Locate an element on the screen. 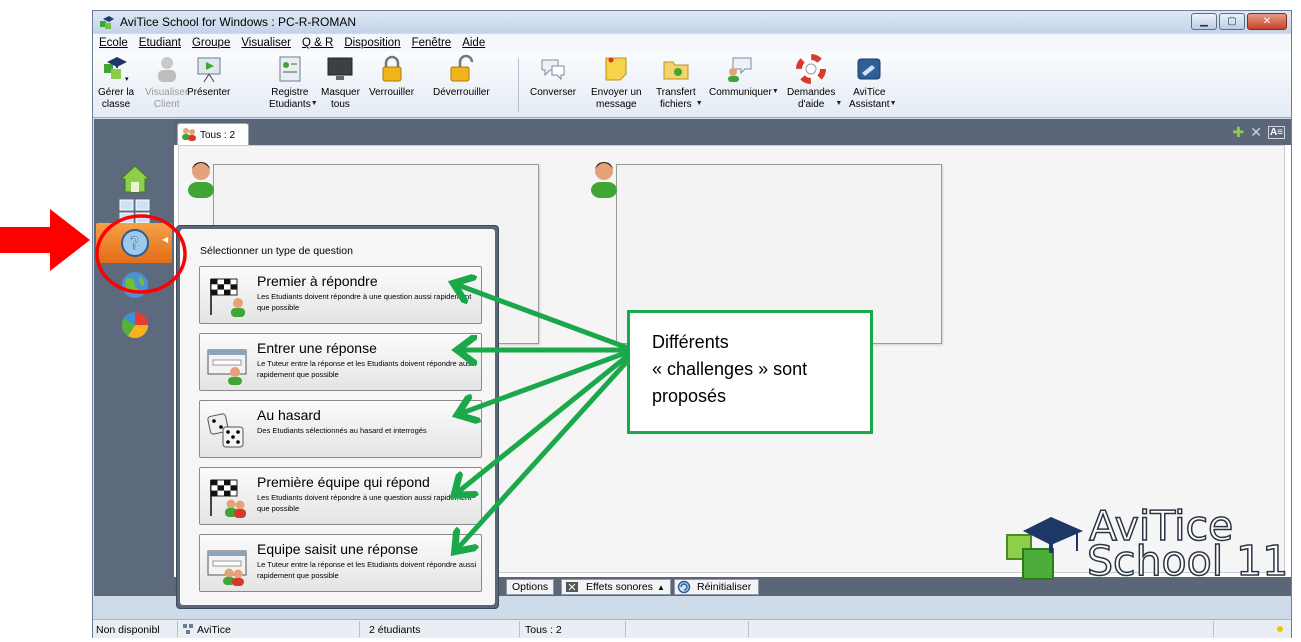 The width and height of the screenshot is (1301, 642). manage-class-button: ▾ Gérer la classe is located at coordinates (116, 82).